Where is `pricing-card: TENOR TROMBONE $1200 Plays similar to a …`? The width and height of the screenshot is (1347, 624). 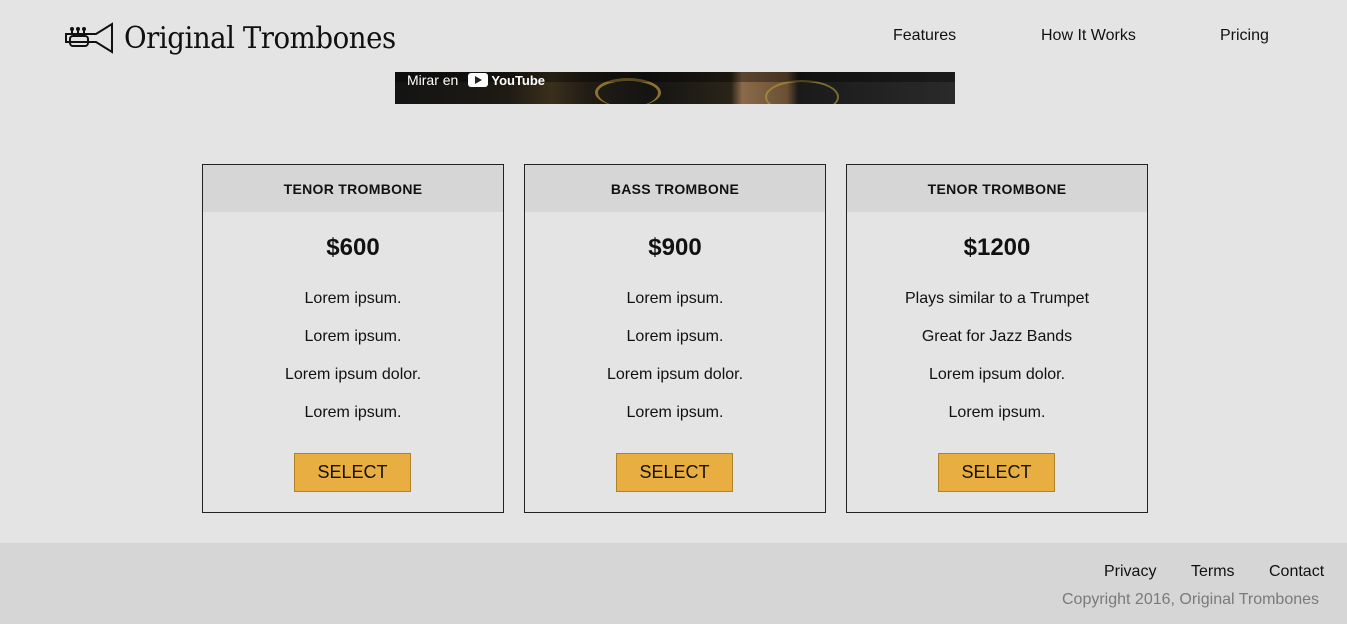 pricing-card: TENOR TROMBONE $1200 Plays similar to a … is located at coordinates (997, 338).